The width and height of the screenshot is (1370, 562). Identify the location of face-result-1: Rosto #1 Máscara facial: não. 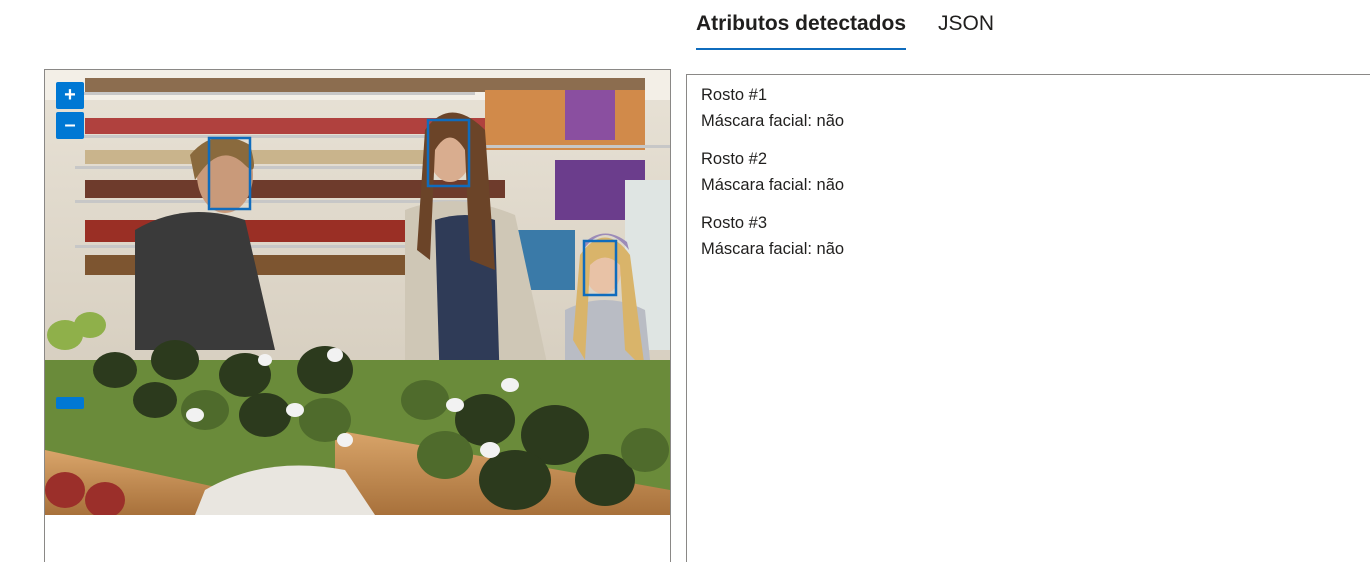
(1035, 108).